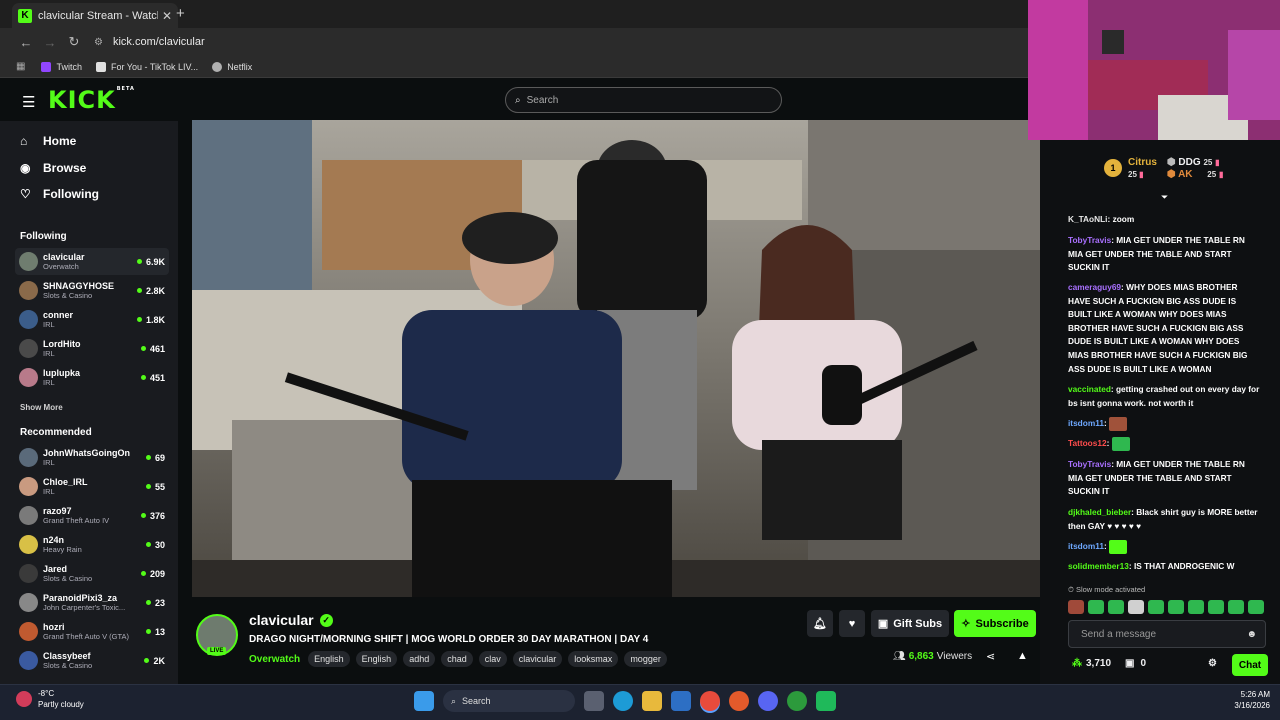 This screenshot has height=720, width=1280. I want to click on notification-bell-button: 🔔︎, so click(820, 623).